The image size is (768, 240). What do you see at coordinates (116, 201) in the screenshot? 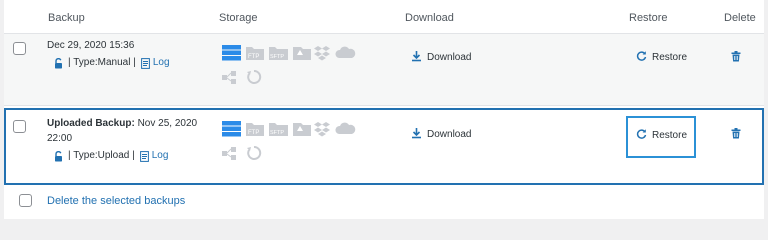
I see `delete-selected-link: Delete the selected backups` at bounding box center [116, 201].